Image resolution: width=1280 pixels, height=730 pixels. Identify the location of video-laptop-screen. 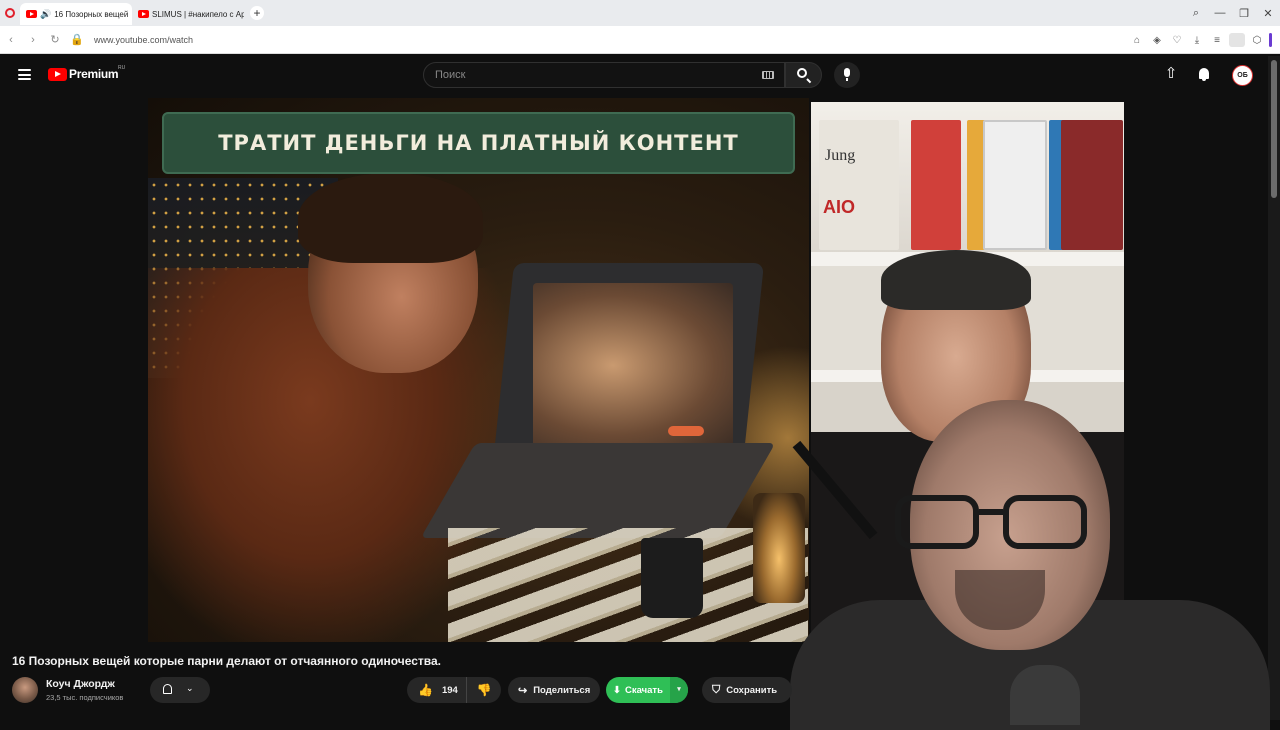
(633, 365).